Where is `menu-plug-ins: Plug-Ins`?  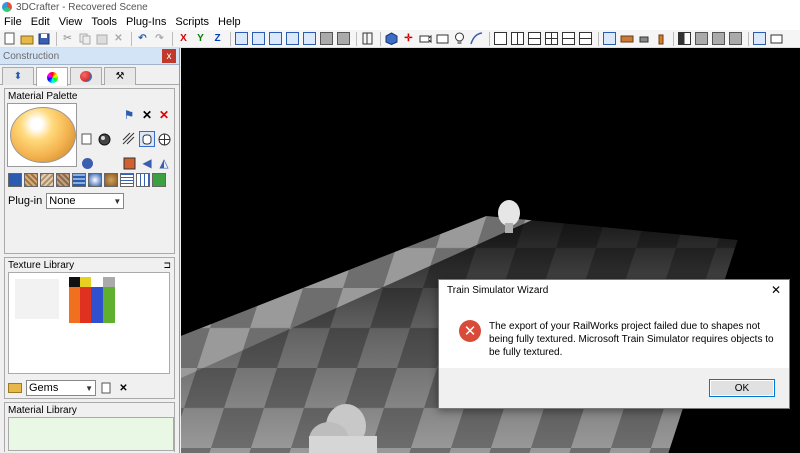
menu-plug-ins: Plug-Ins is located at coordinates (146, 22).